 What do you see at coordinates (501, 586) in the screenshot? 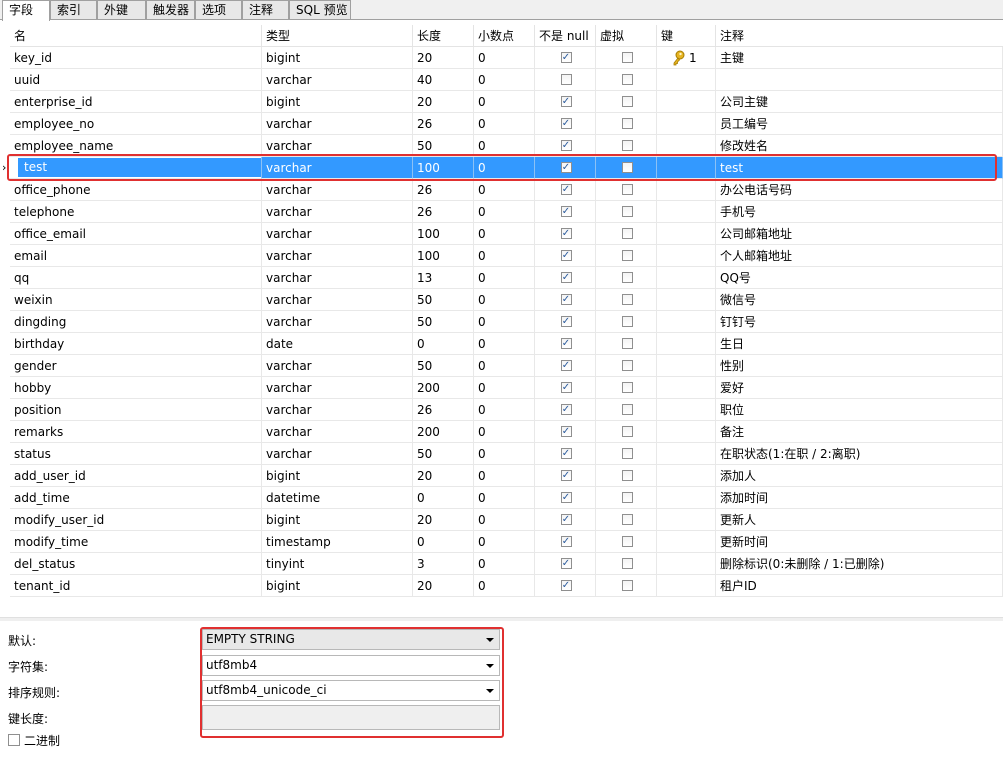
I see `table-row: tenant_id bigint 20 0 ✓ 租户ID` at bounding box center [501, 586].